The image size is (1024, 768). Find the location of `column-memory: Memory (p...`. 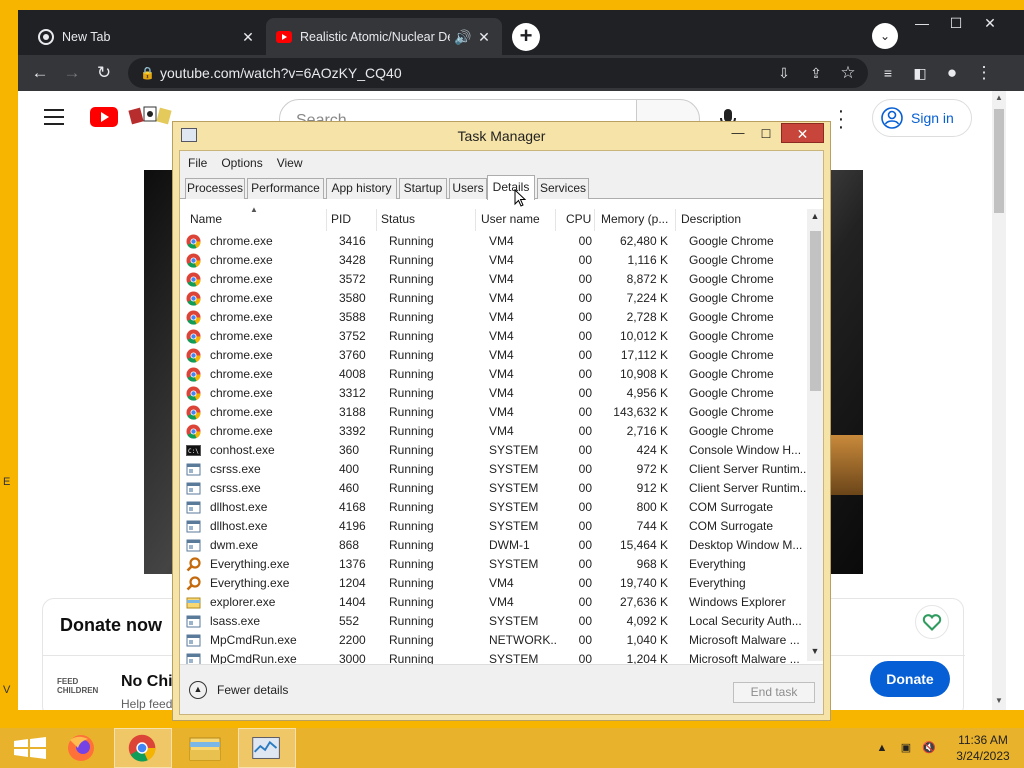

column-memory: Memory (p... is located at coordinates (634, 219).